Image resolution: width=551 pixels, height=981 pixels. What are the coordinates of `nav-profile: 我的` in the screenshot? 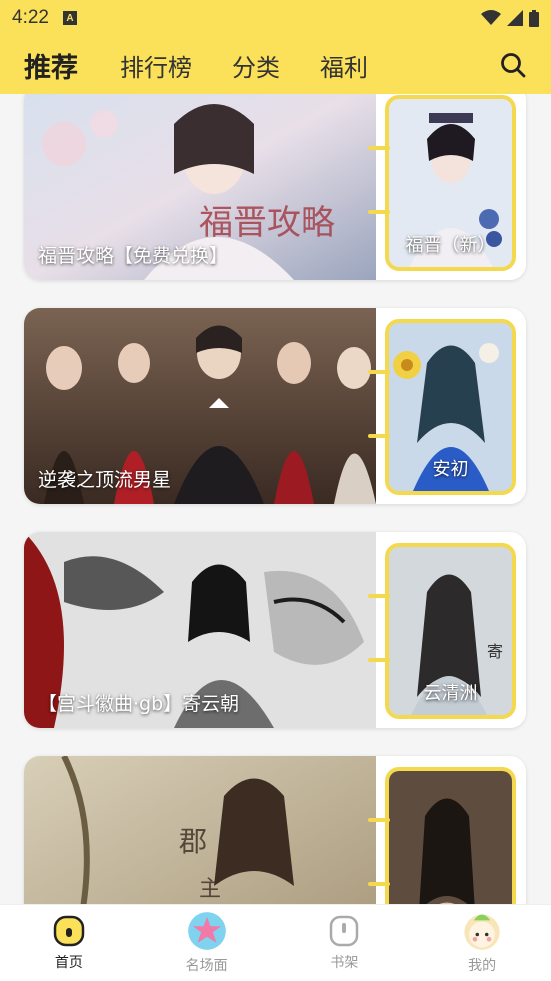 It's located at (482, 943).